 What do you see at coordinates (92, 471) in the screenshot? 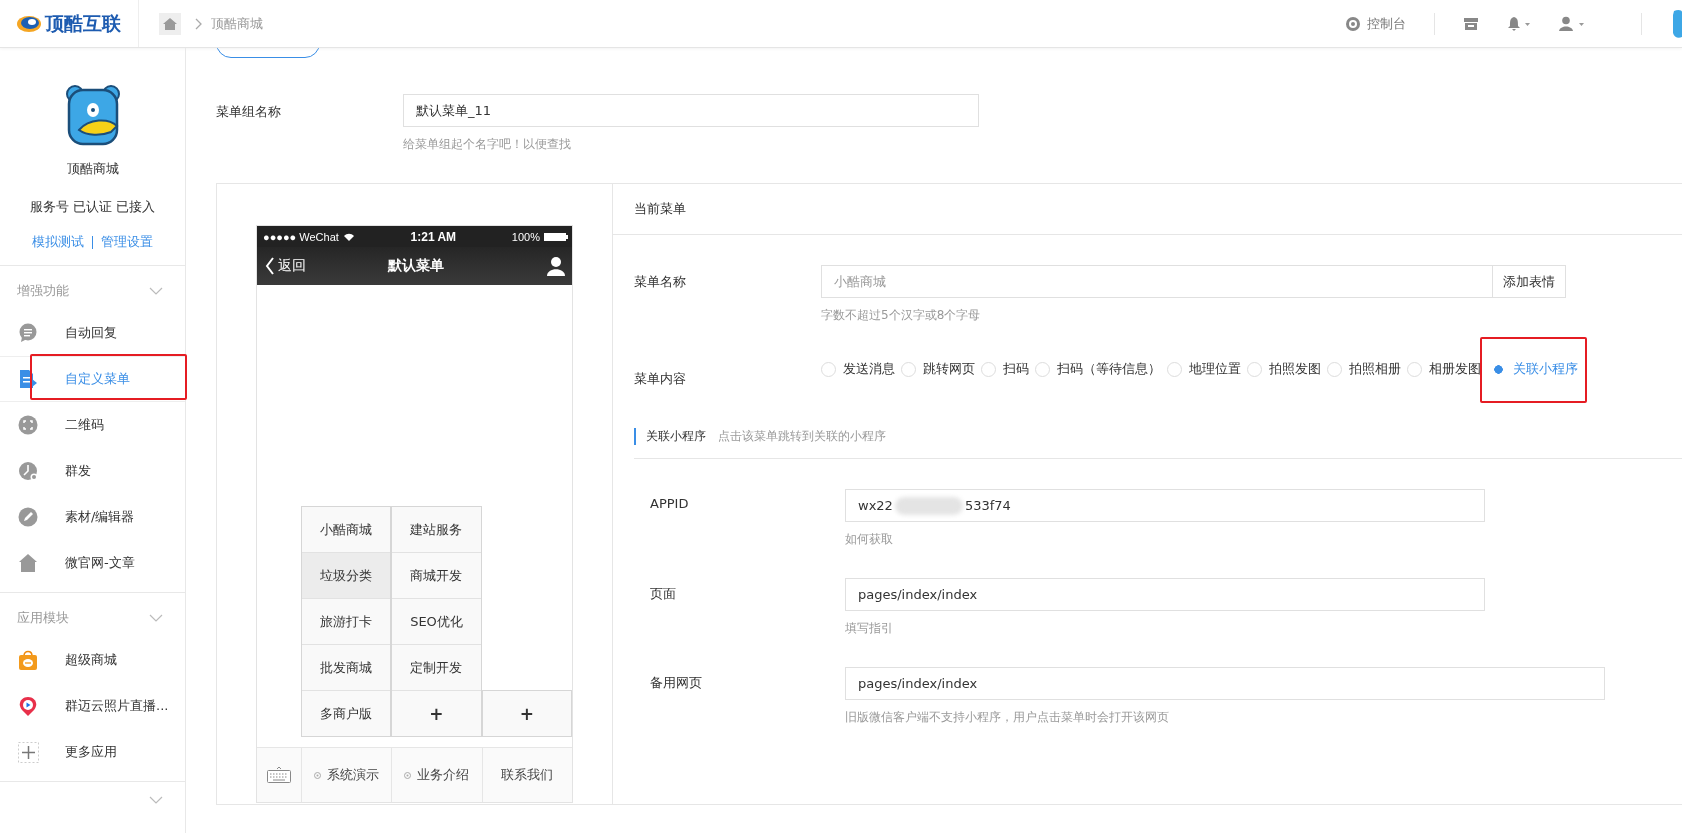
I see `sidebar-item: 群发` at bounding box center [92, 471].